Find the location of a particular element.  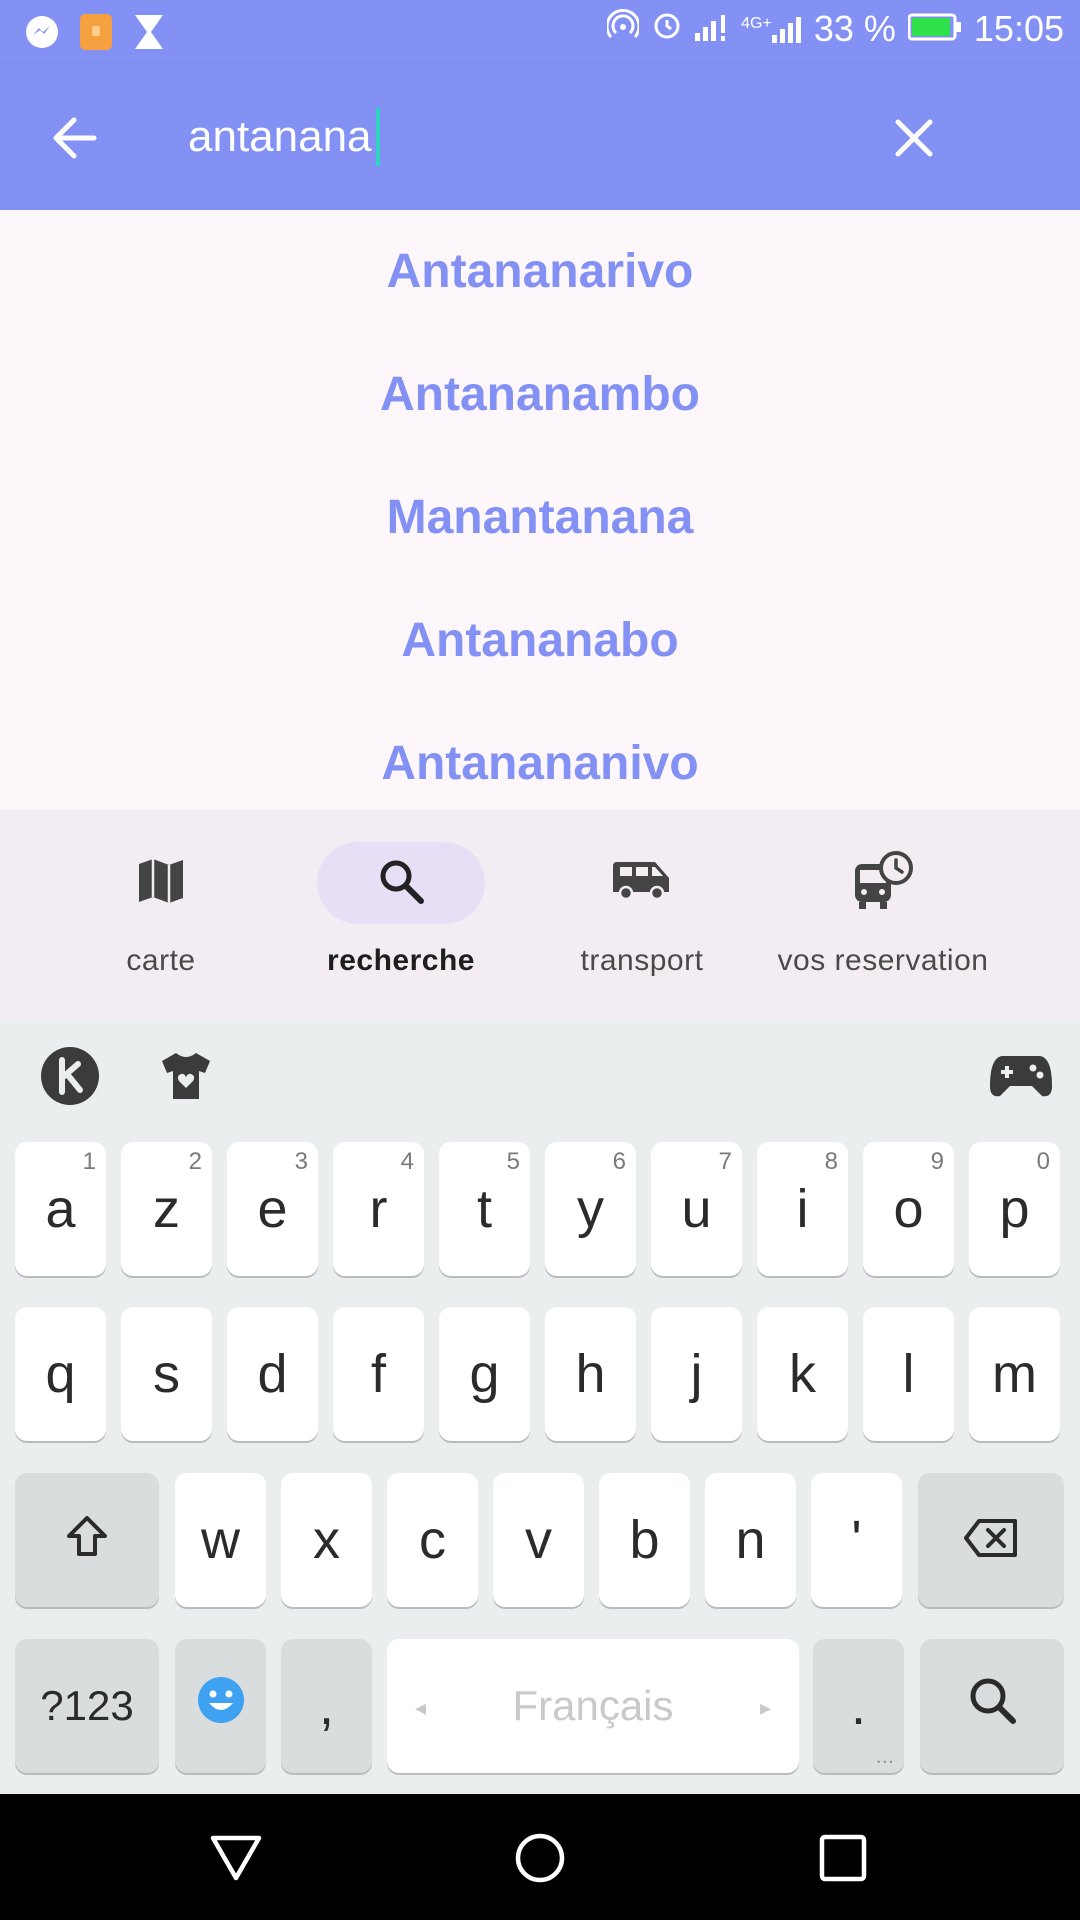

key-label: a is located at coordinates (60, 1209).